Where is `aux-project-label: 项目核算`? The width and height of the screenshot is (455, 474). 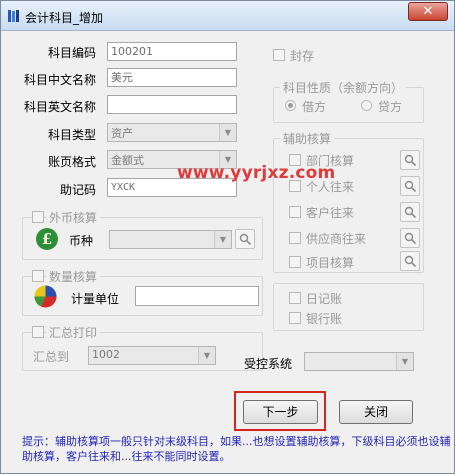 aux-project-label: 项目核算 is located at coordinates (330, 263).